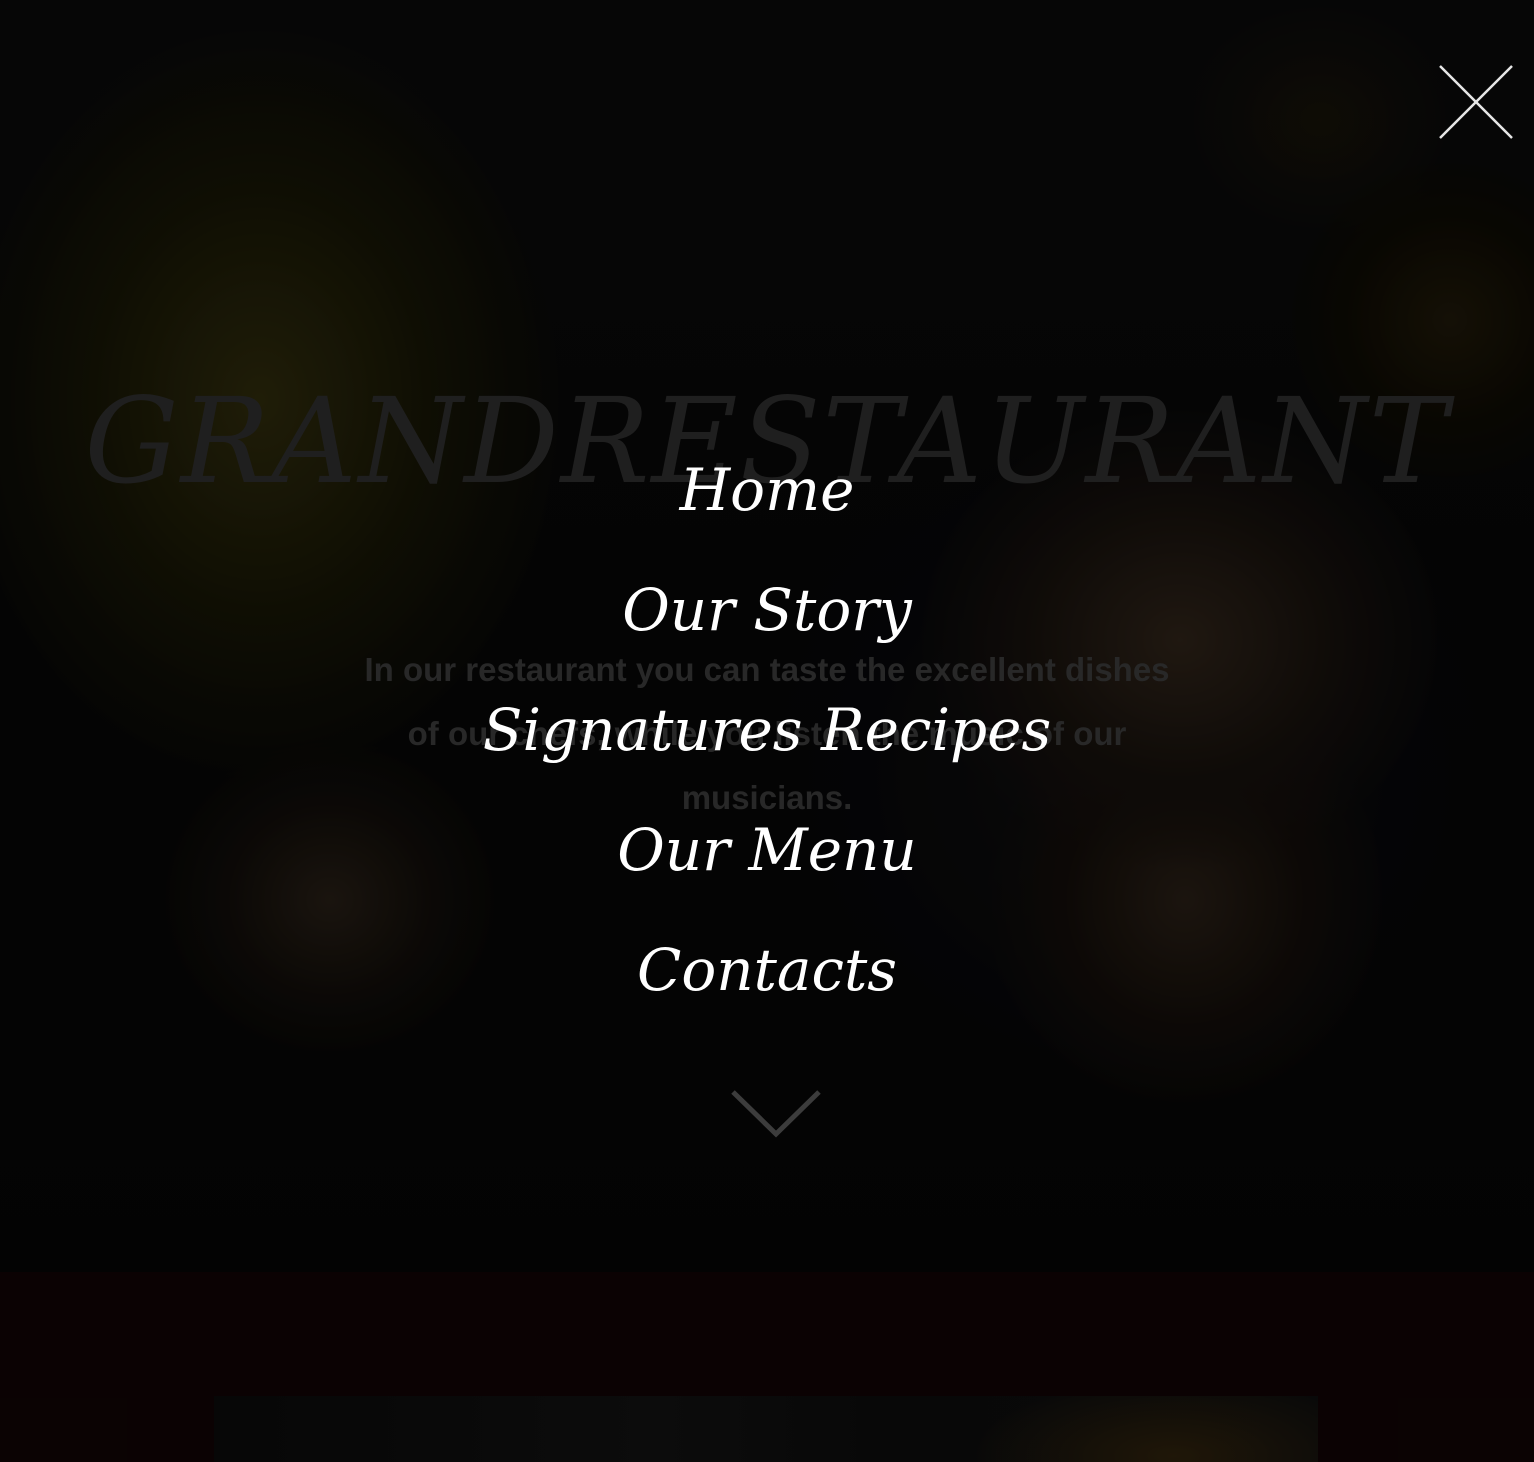 Image resolution: width=1534 pixels, height=1462 pixels. I want to click on nav-link-contacts: Contacts, so click(767, 970).